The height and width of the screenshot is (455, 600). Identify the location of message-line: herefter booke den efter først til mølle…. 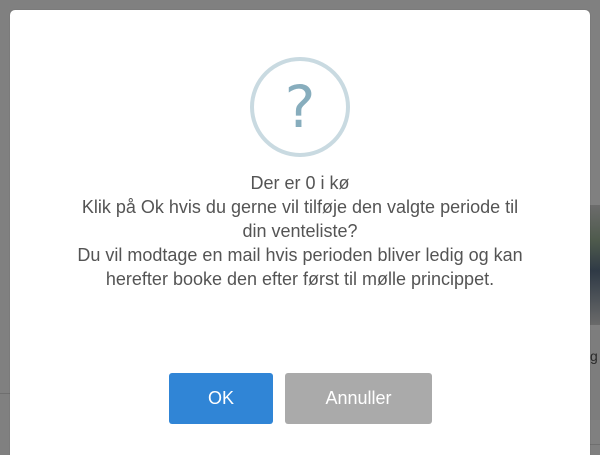
(300, 279).